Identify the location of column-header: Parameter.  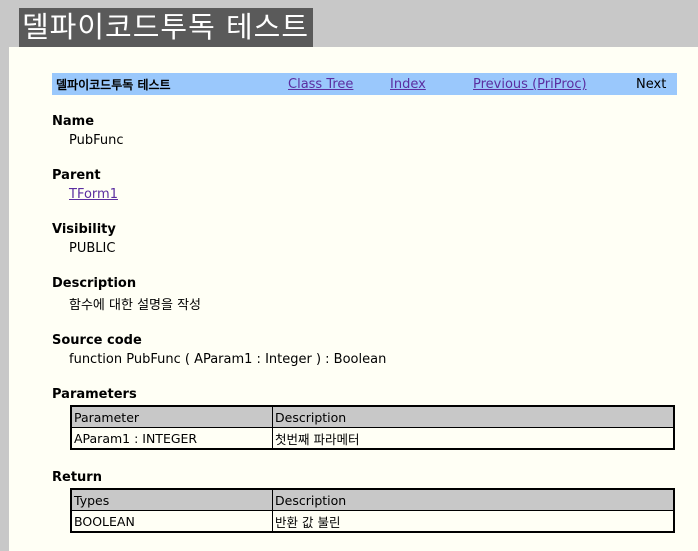
(171, 416).